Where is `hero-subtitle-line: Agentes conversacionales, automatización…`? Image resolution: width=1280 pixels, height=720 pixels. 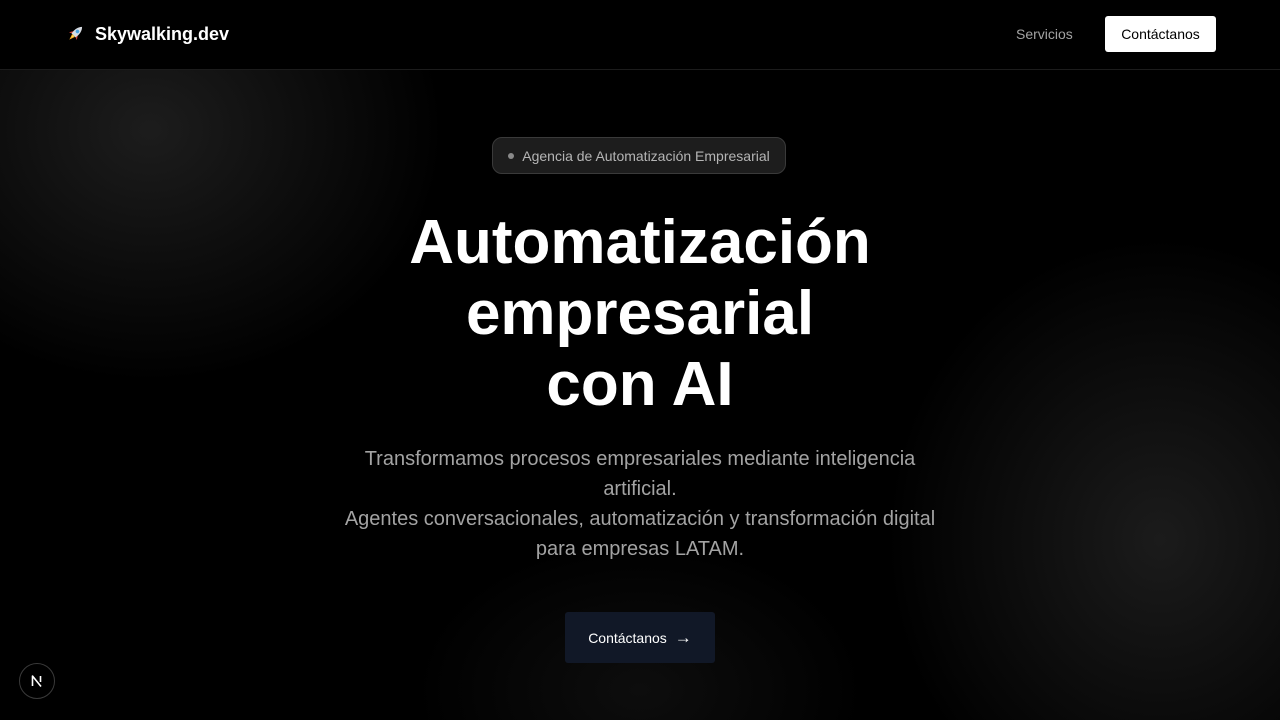
hero-subtitle-line: Agentes conversacionales, automatización… is located at coordinates (640, 519).